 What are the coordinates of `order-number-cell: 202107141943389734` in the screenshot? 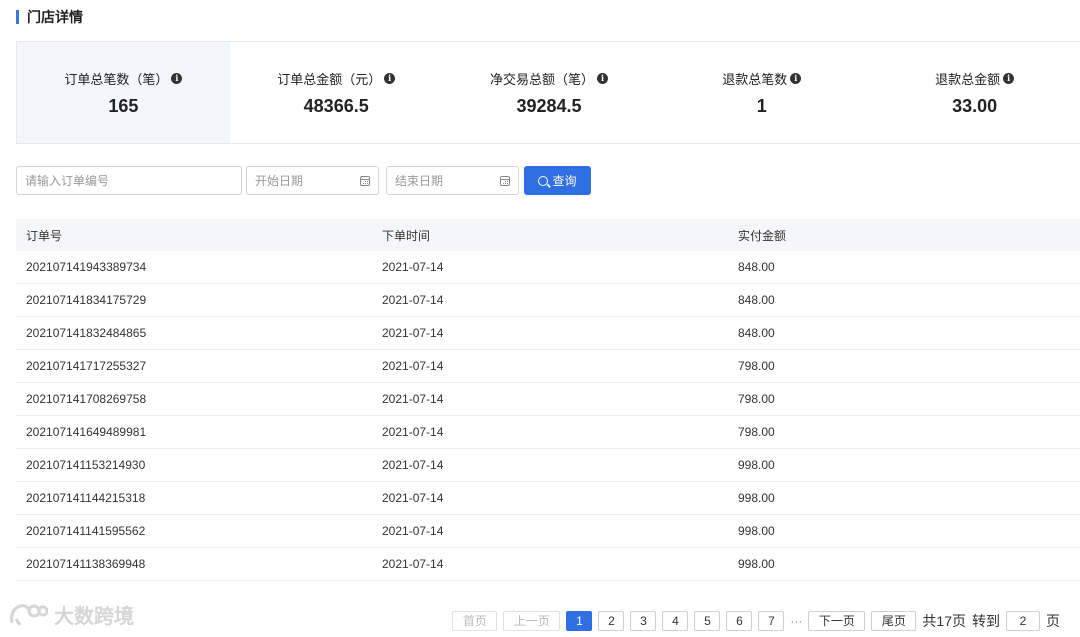 It's located at (194, 267).